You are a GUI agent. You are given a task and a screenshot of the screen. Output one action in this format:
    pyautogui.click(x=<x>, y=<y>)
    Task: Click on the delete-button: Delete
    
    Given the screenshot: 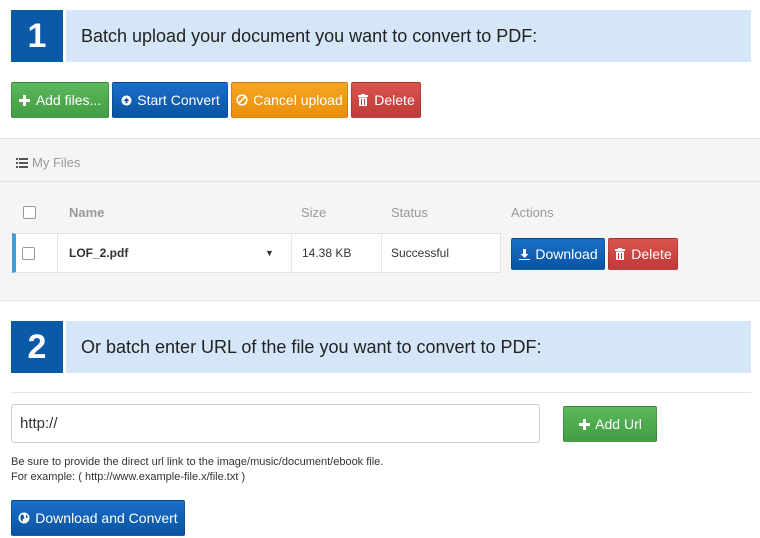 What is the action you would take?
    pyautogui.click(x=386, y=100)
    